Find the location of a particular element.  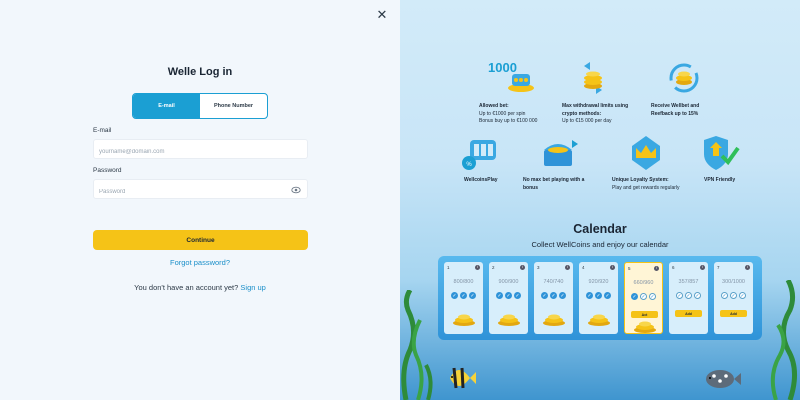

feature-title: WellcoinsPlay is located at coordinates (481, 180).